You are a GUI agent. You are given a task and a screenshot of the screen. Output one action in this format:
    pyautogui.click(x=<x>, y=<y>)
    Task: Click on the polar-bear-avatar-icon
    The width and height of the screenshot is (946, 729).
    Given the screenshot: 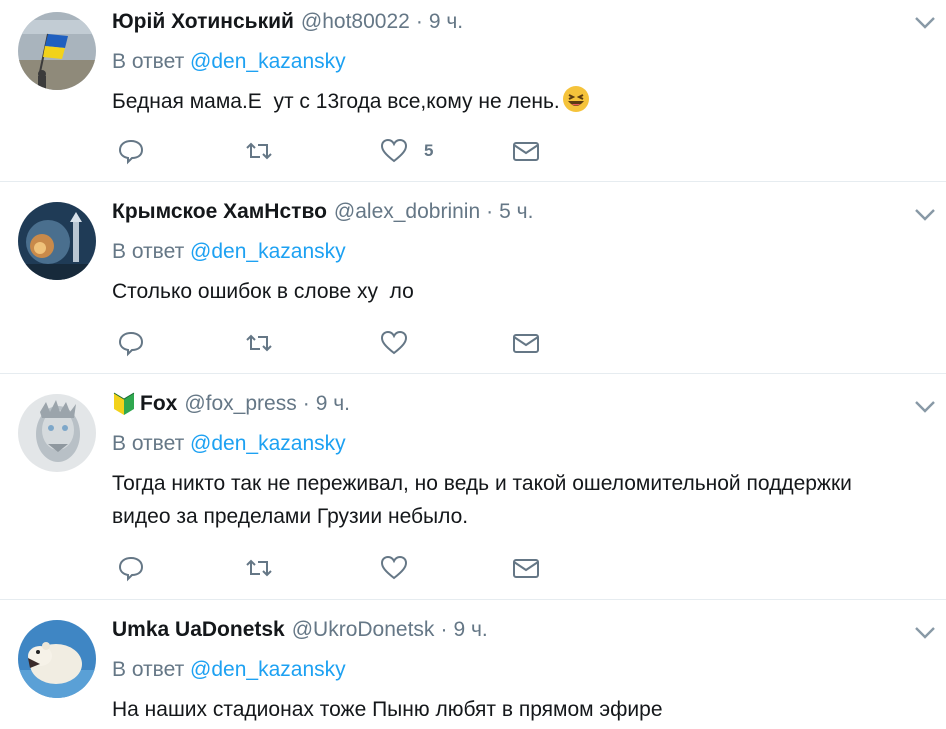 What is the action you would take?
    pyautogui.click(x=57, y=659)
    